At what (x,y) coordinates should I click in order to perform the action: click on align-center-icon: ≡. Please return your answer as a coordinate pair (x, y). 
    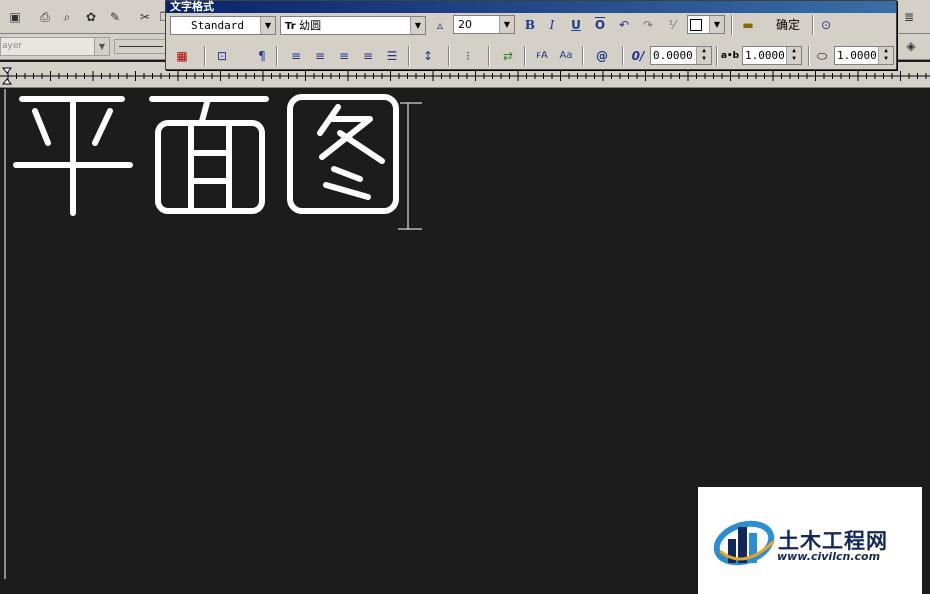
    Looking at the image, I should click on (320, 56).